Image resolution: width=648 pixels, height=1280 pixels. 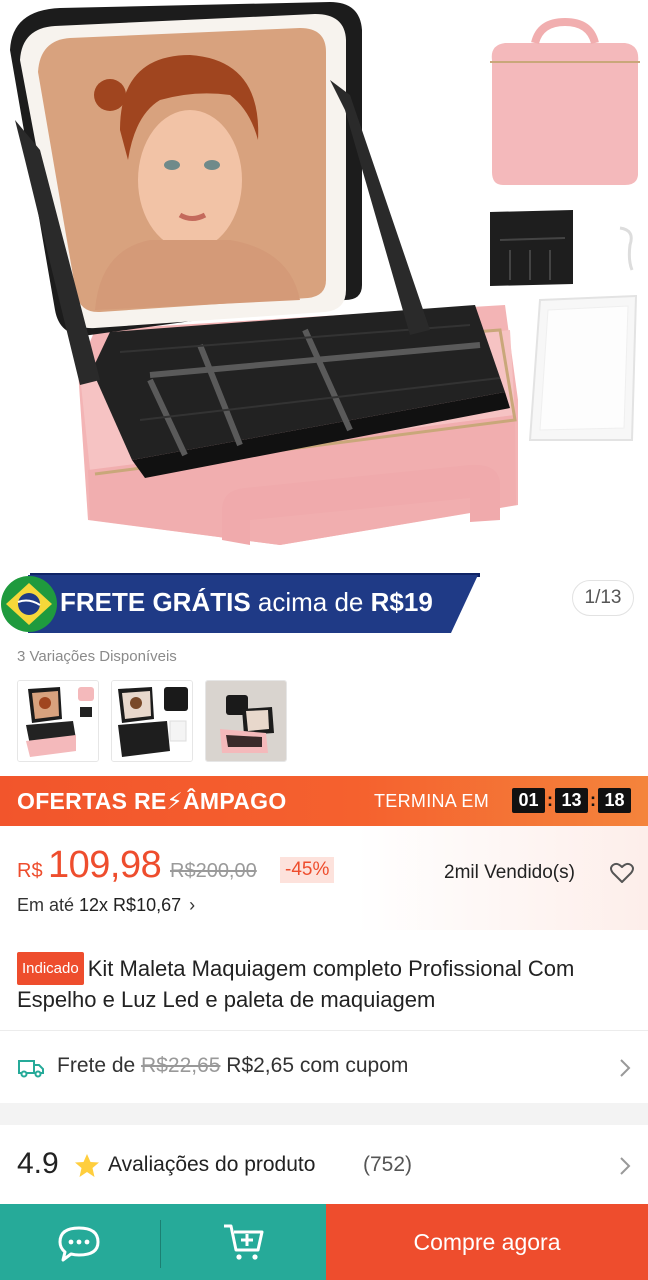 I want to click on price-value: 109,98, so click(x=105, y=865).